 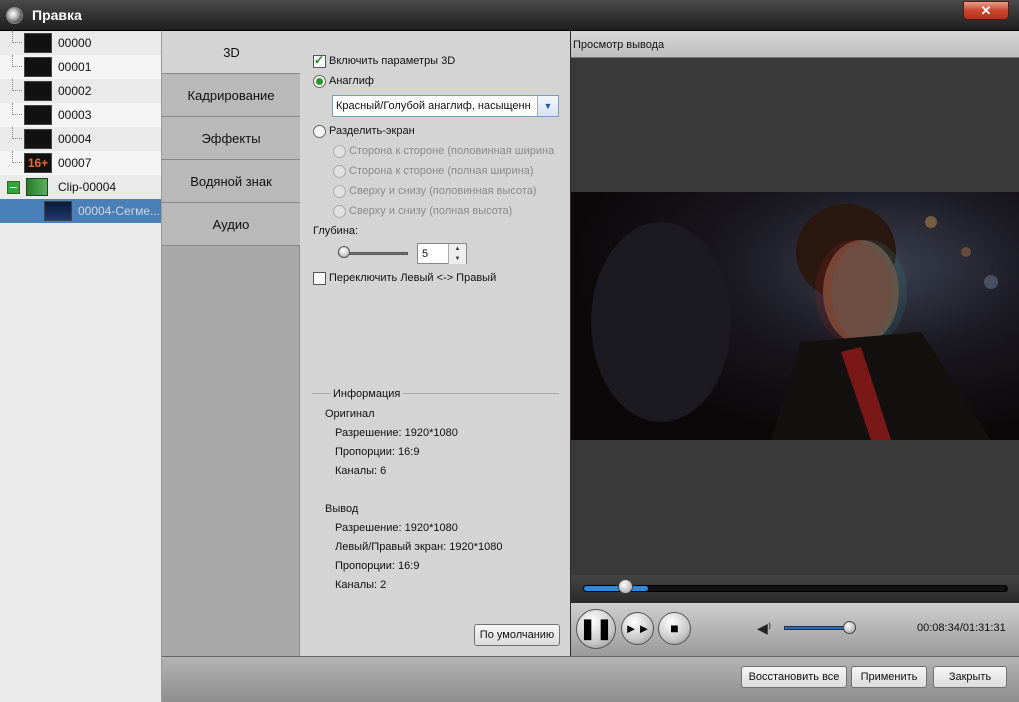 I want to click on tree-clip-group: Clip-00004, so click(x=80, y=187).